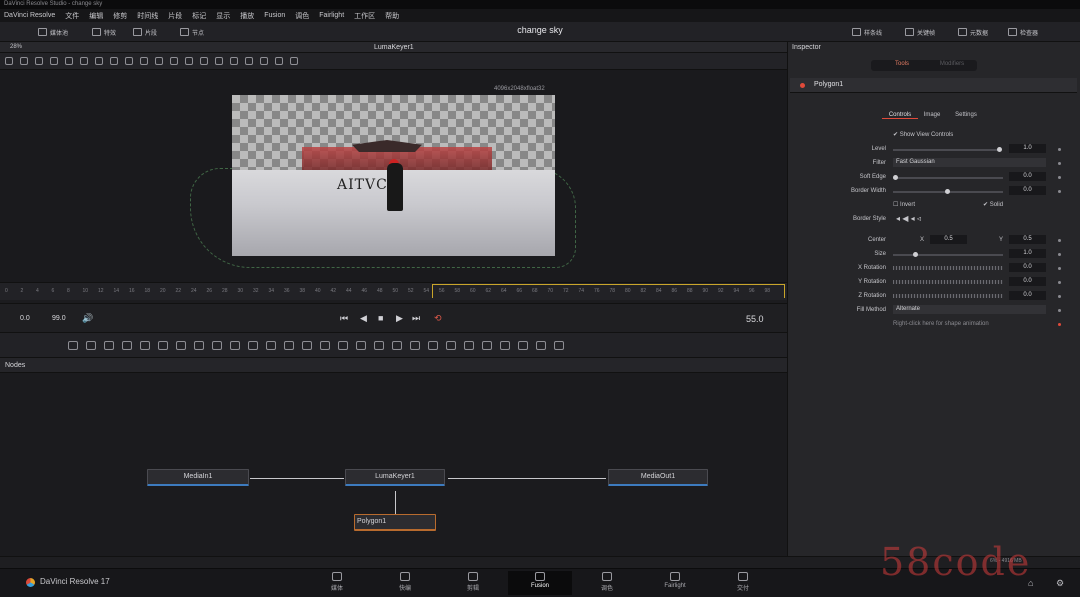 This screenshot has width=1080, height=597. What do you see at coordinates (223, 16) in the screenshot?
I see `menu-item-view: 显示` at bounding box center [223, 16].